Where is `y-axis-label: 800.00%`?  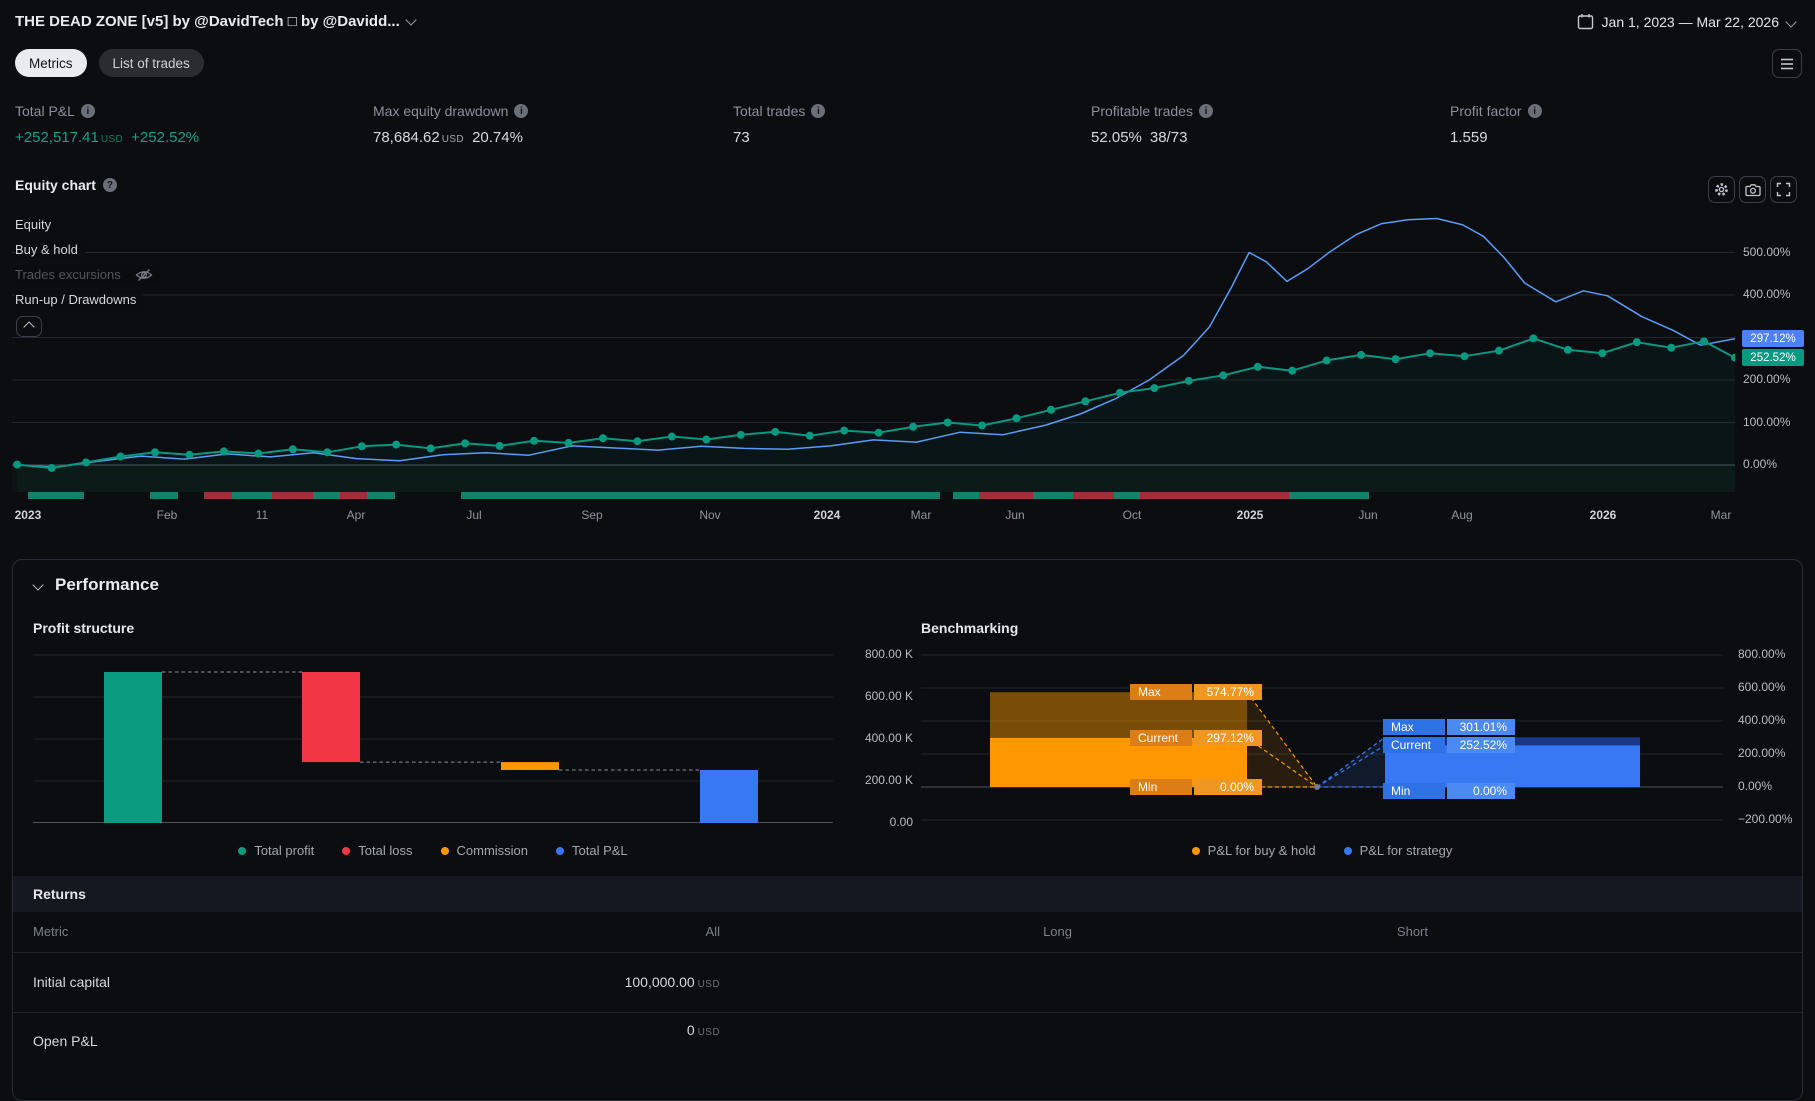
y-axis-label: 800.00% is located at coordinates (1762, 654).